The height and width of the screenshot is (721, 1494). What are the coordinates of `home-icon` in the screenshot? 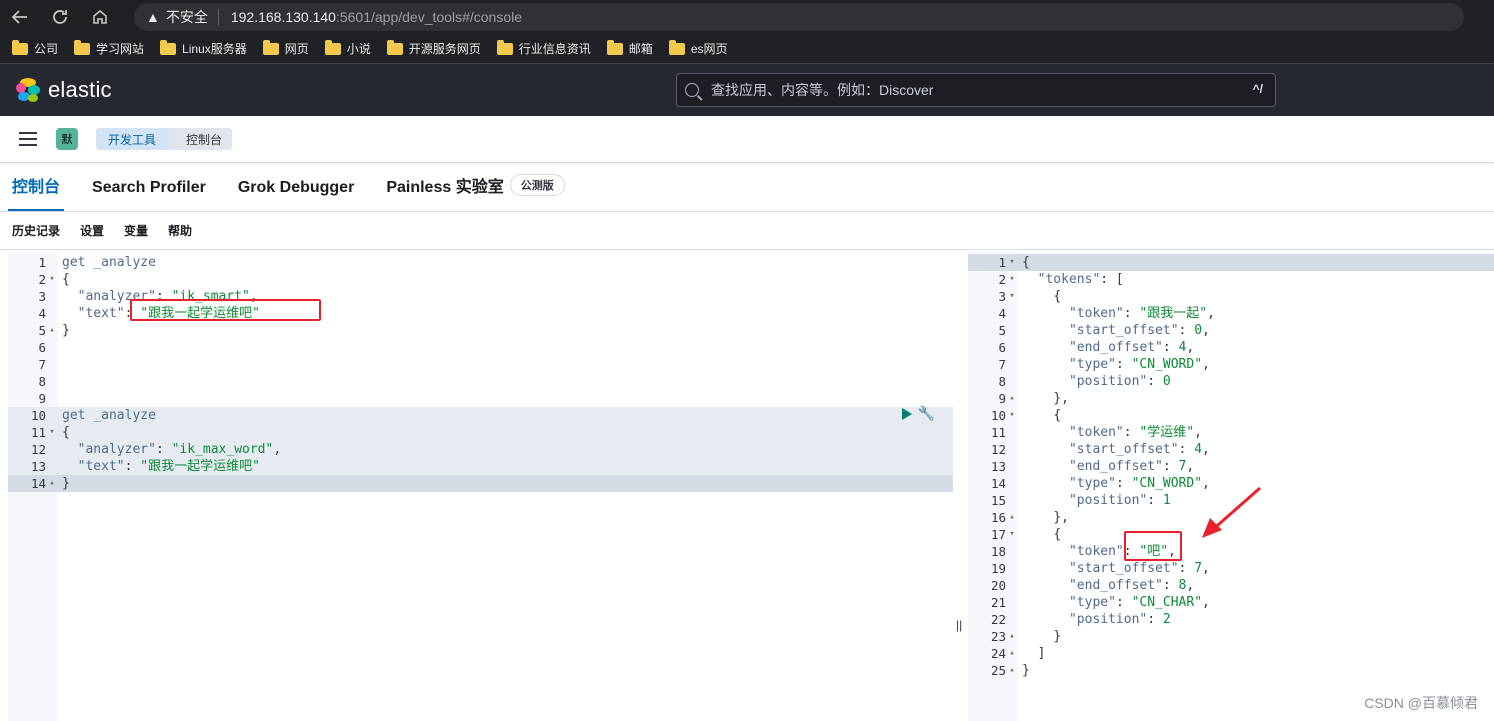 It's located at (100, 17).